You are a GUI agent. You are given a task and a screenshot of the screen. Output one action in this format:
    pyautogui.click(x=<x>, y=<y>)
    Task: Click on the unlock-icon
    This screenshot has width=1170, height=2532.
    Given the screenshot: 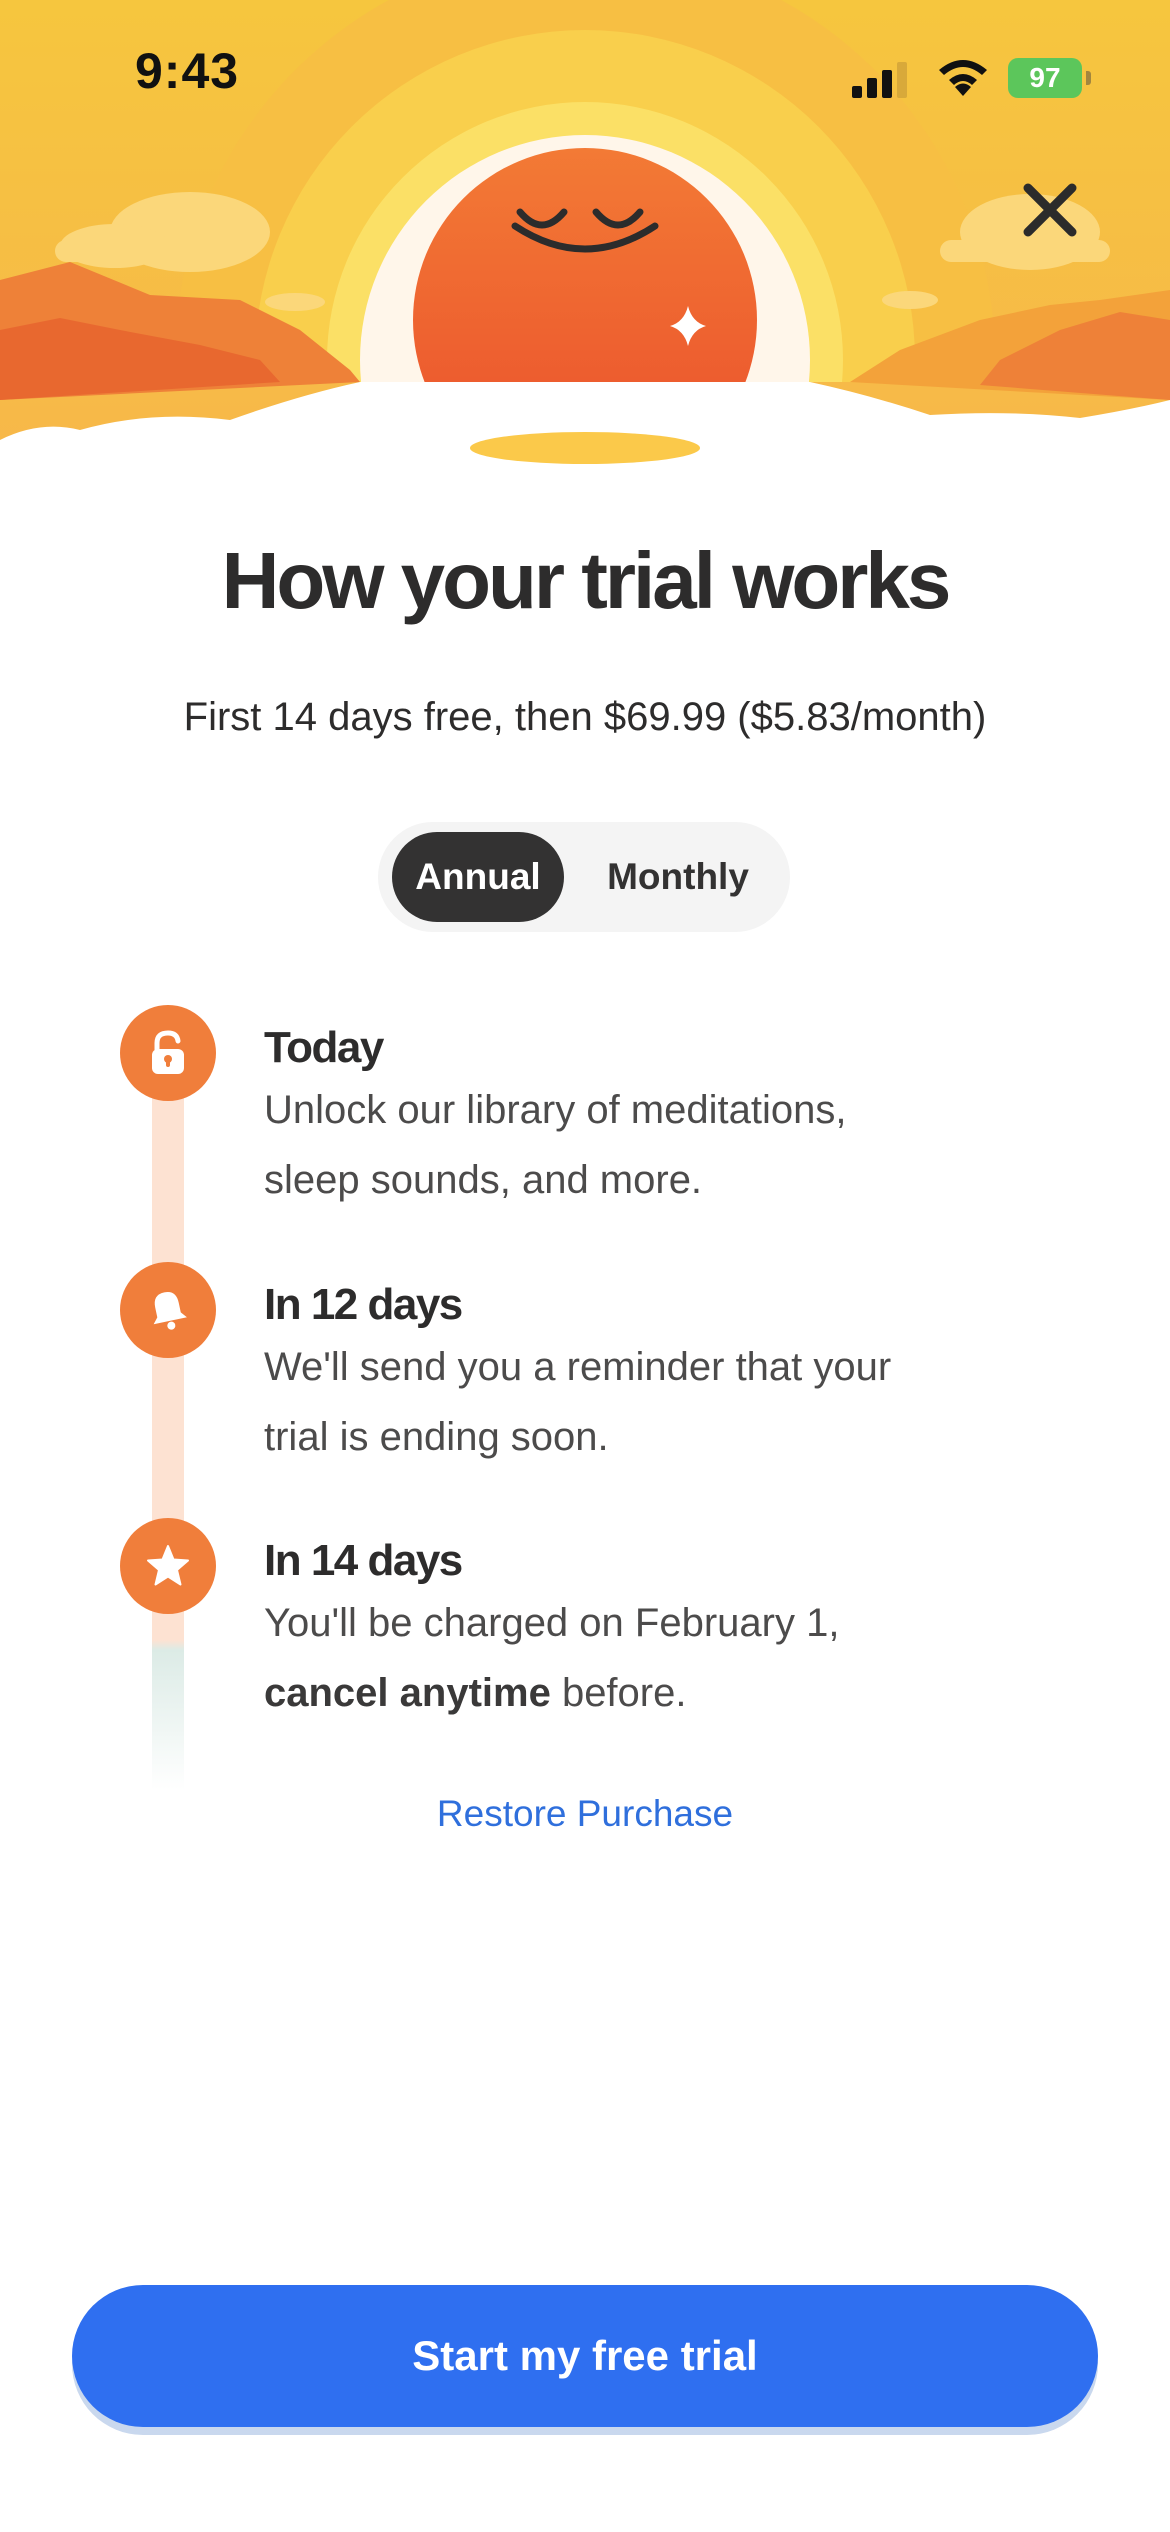 What is the action you would take?
    pyautogui.click(x=168, y=1052)
    